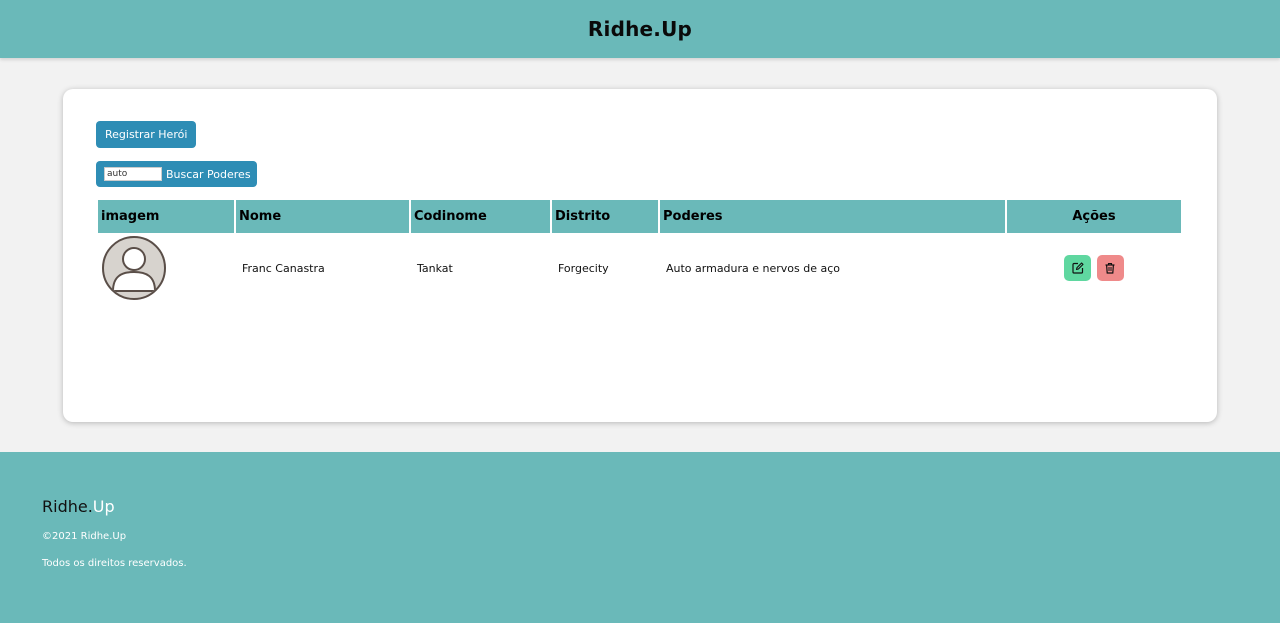  I want to click on column-header-district: Distrito, so click(605, 216).